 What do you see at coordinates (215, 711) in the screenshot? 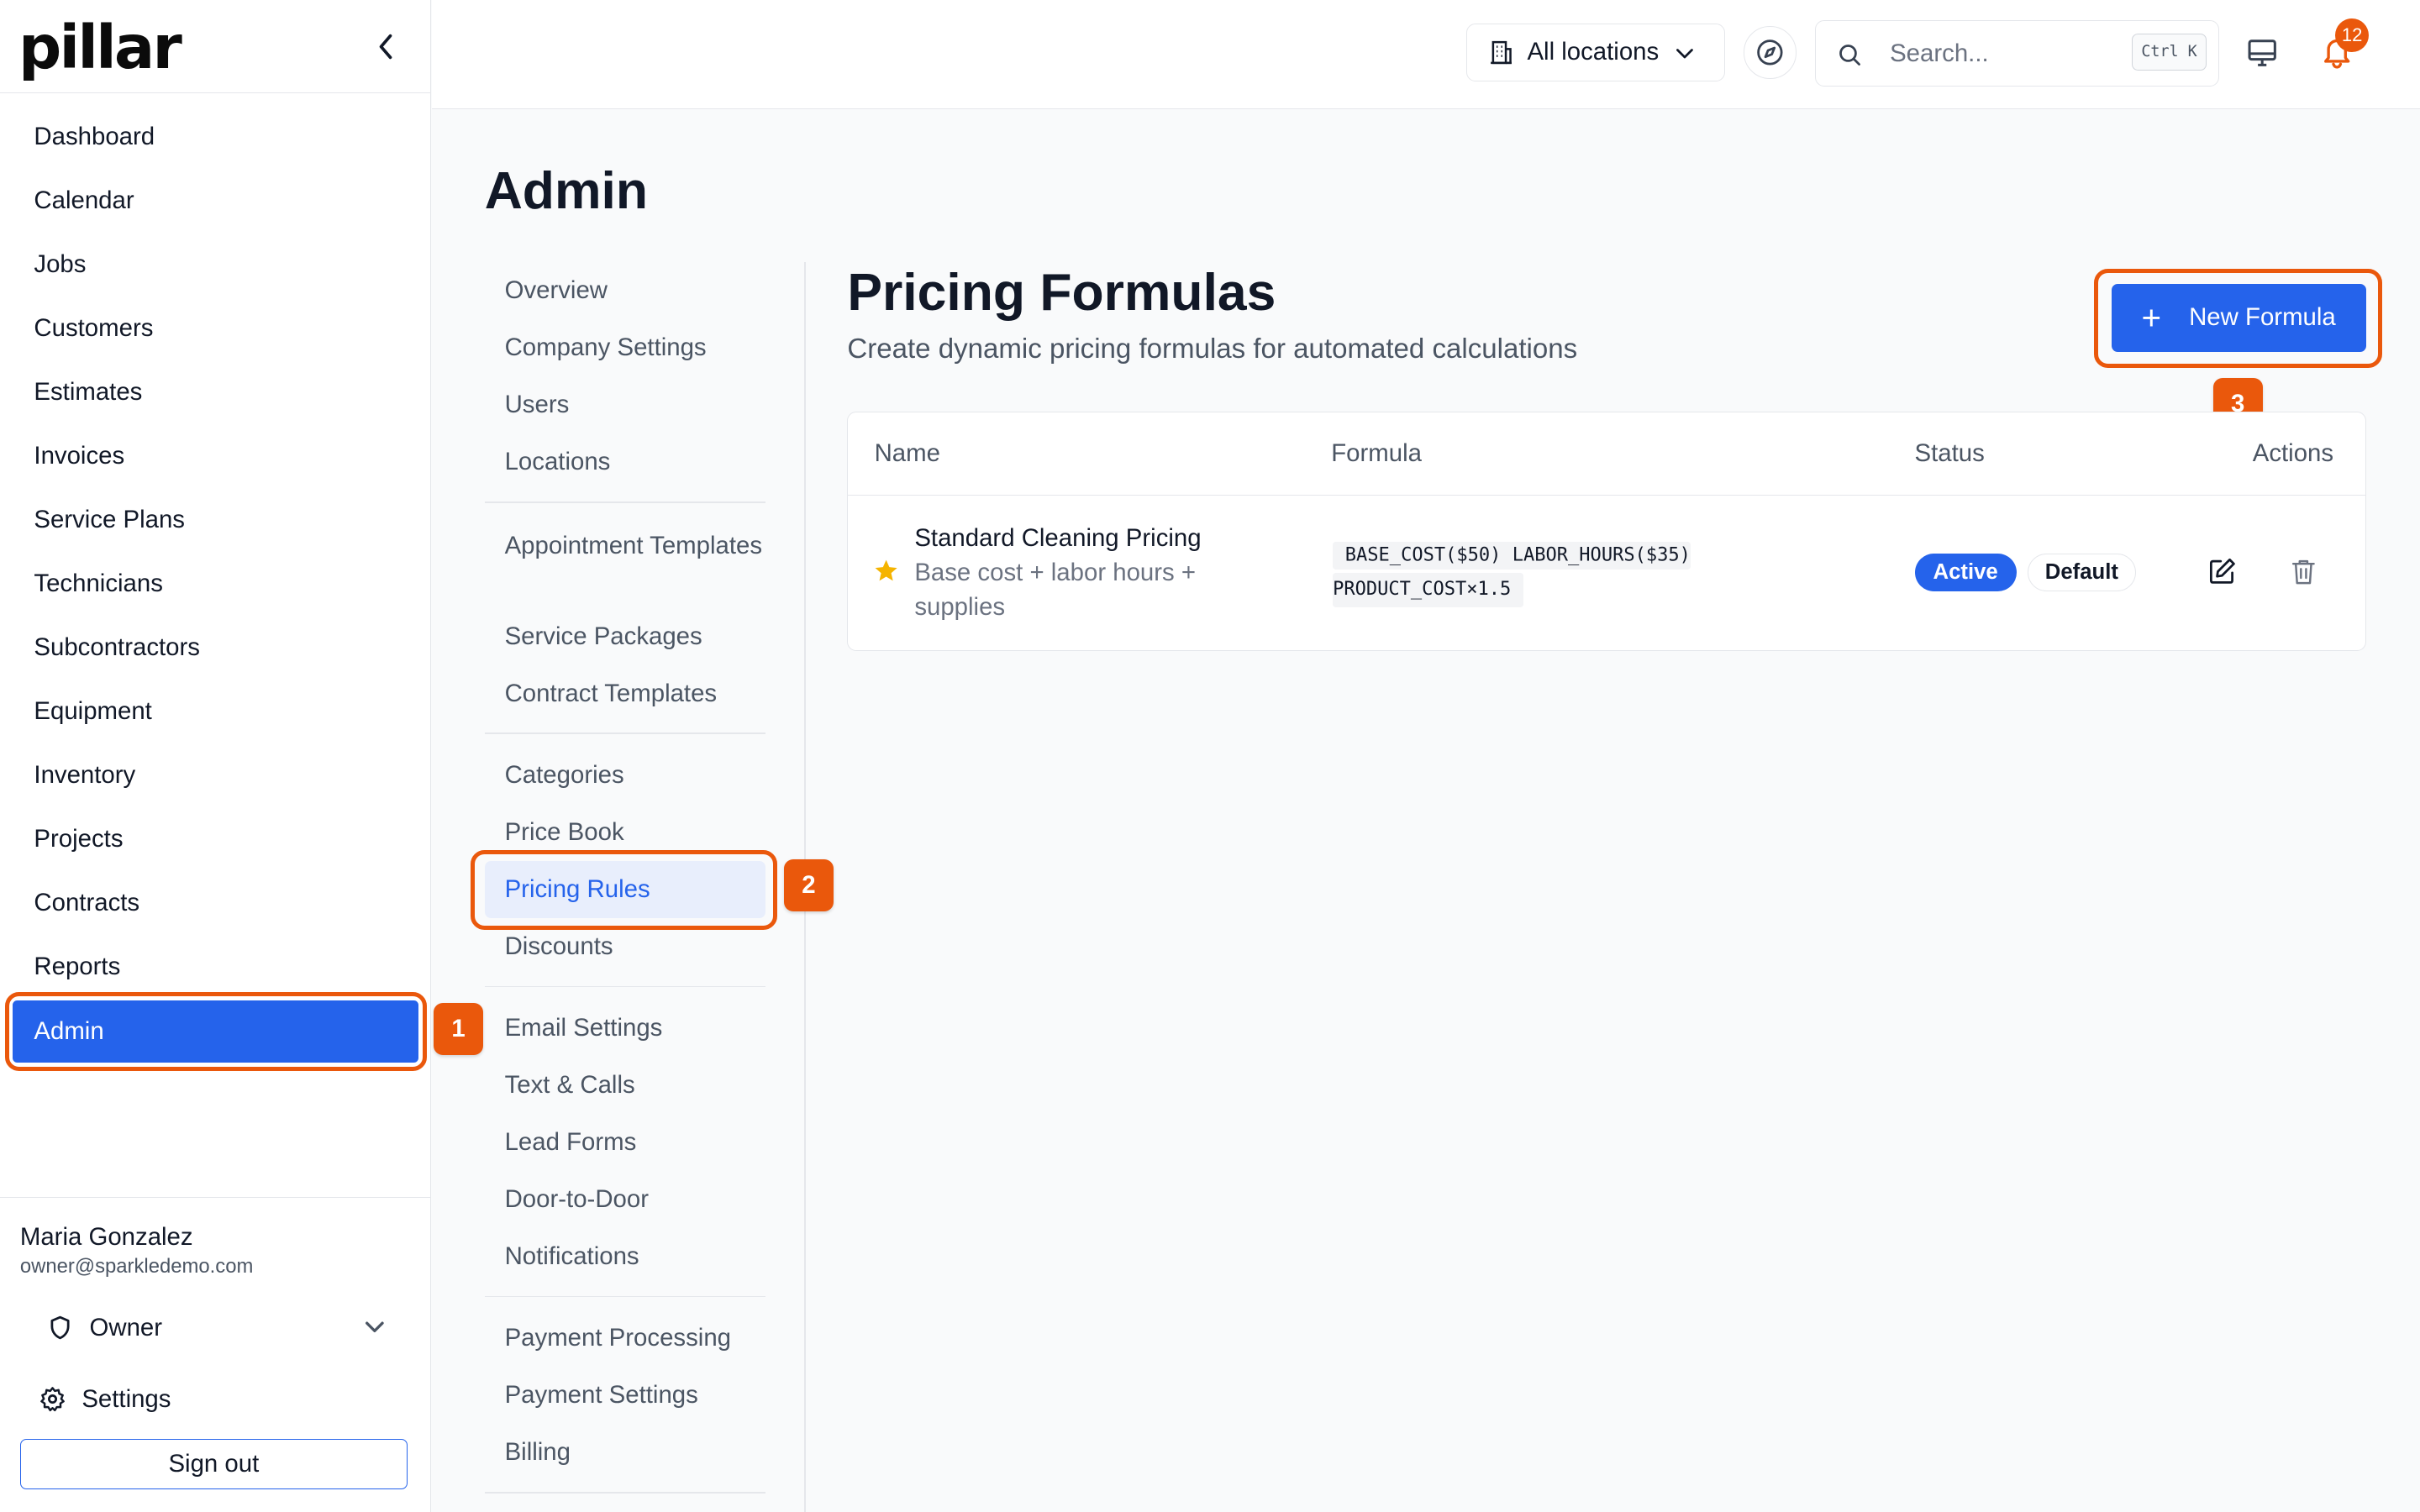
I see `sidebar-item-equipment: Equipment` at bounding box center [215, 711].